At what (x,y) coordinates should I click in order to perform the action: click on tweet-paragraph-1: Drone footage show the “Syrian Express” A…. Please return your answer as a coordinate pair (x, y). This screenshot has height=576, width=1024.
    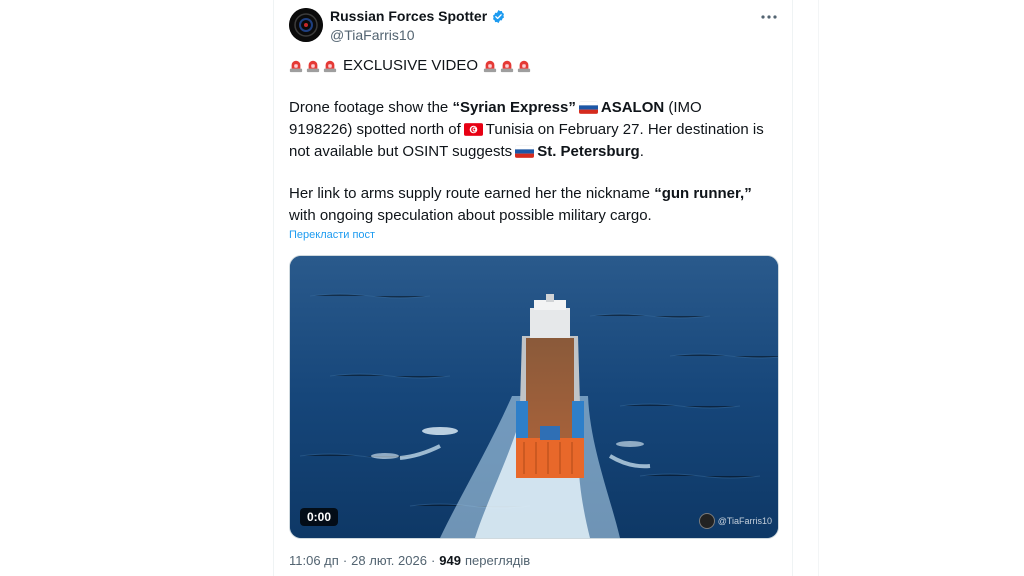
    Looking at the image, I should click on (529, 130).